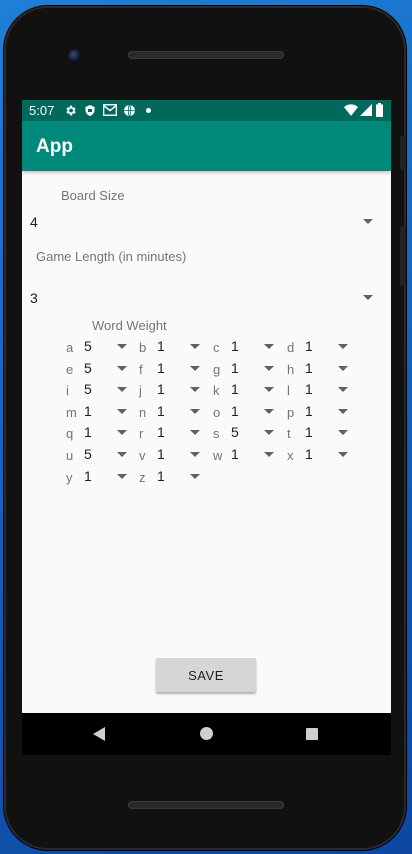 The image size is (412, 854). Describe the element at coordinates (88, 389) in the screenshot. I see `weight-value: 5` at that location.